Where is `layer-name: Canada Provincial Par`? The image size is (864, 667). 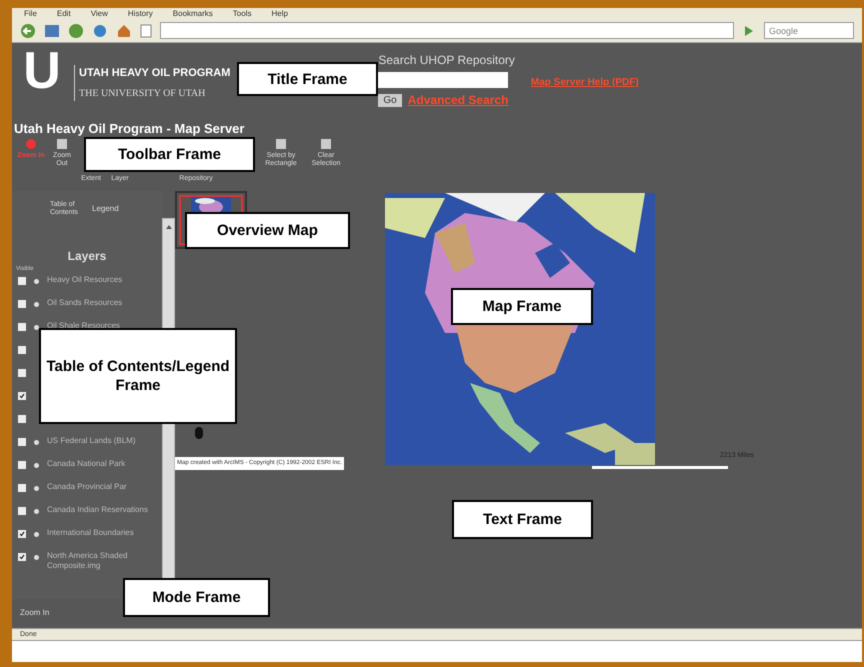 layer-name: Canada Provincial Par is located at coordinates (87, 487).